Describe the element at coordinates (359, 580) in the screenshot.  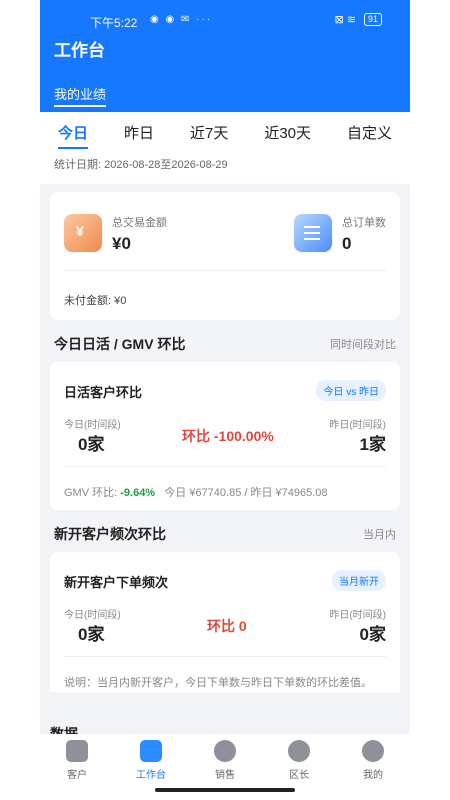
I see `month-badge: 当月新开` at that location.